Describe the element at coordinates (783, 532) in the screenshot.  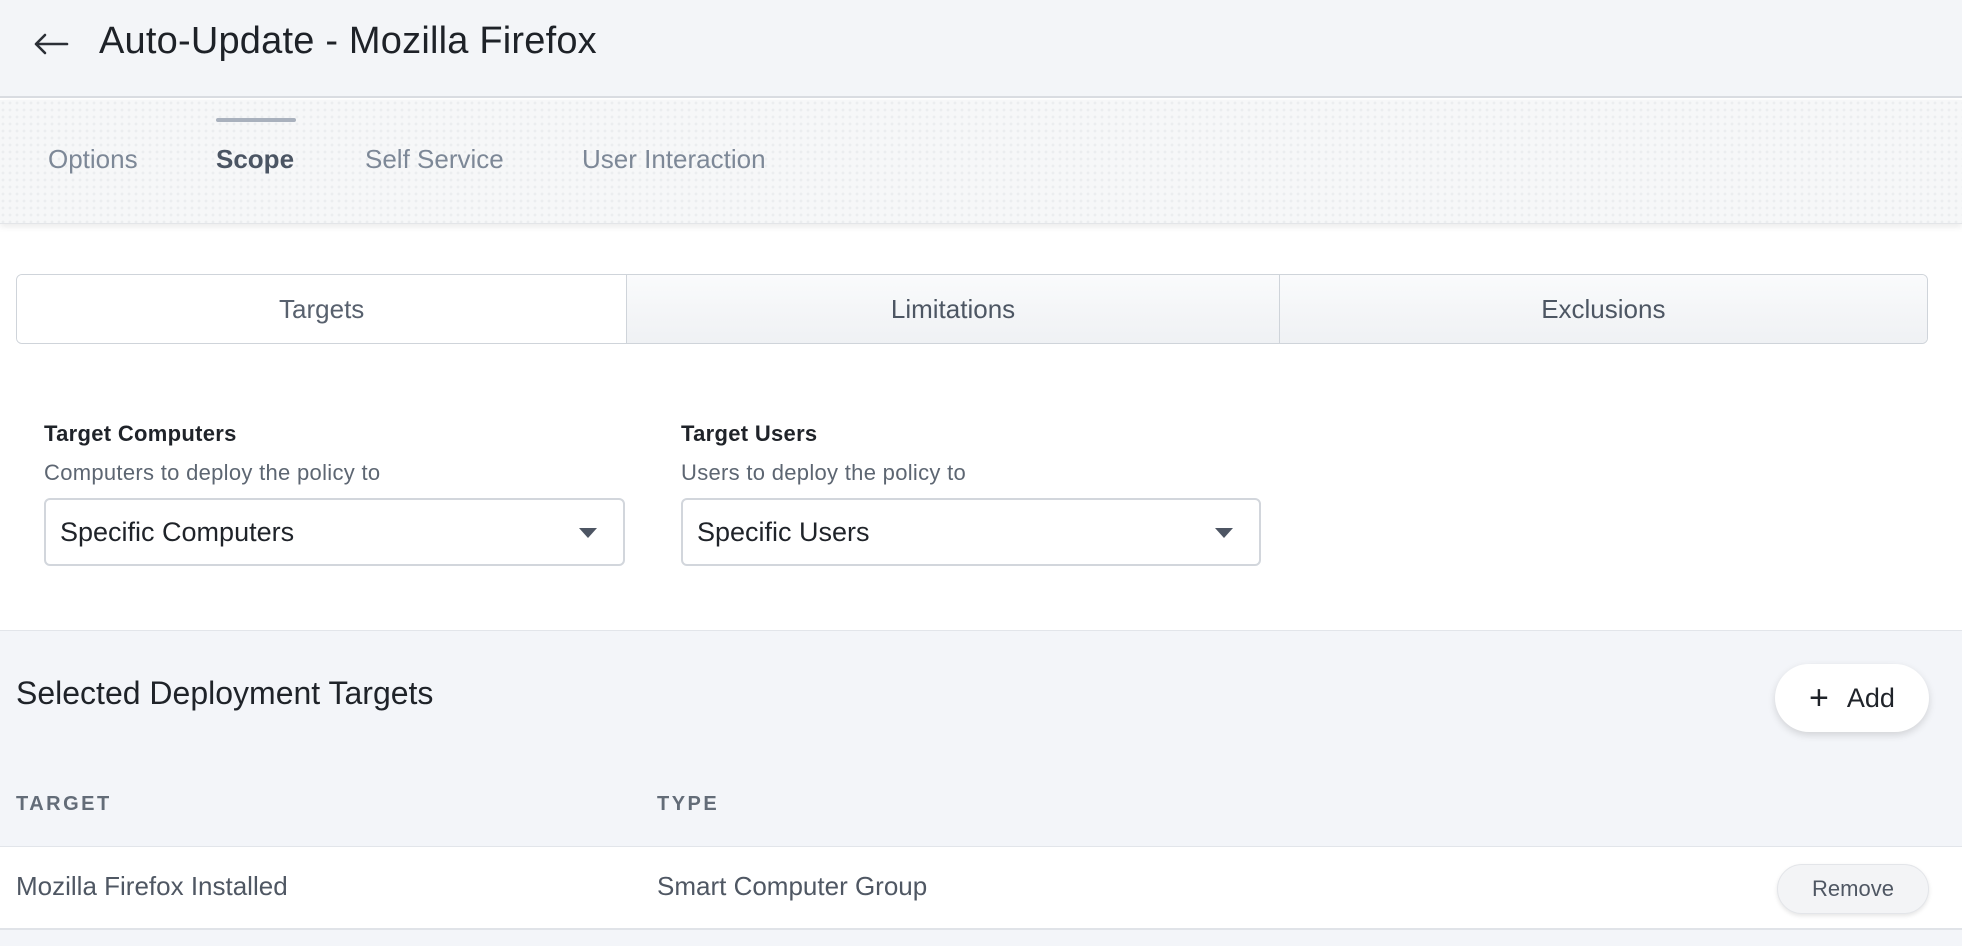
I see `target-users-value: Specific Users` at that location.